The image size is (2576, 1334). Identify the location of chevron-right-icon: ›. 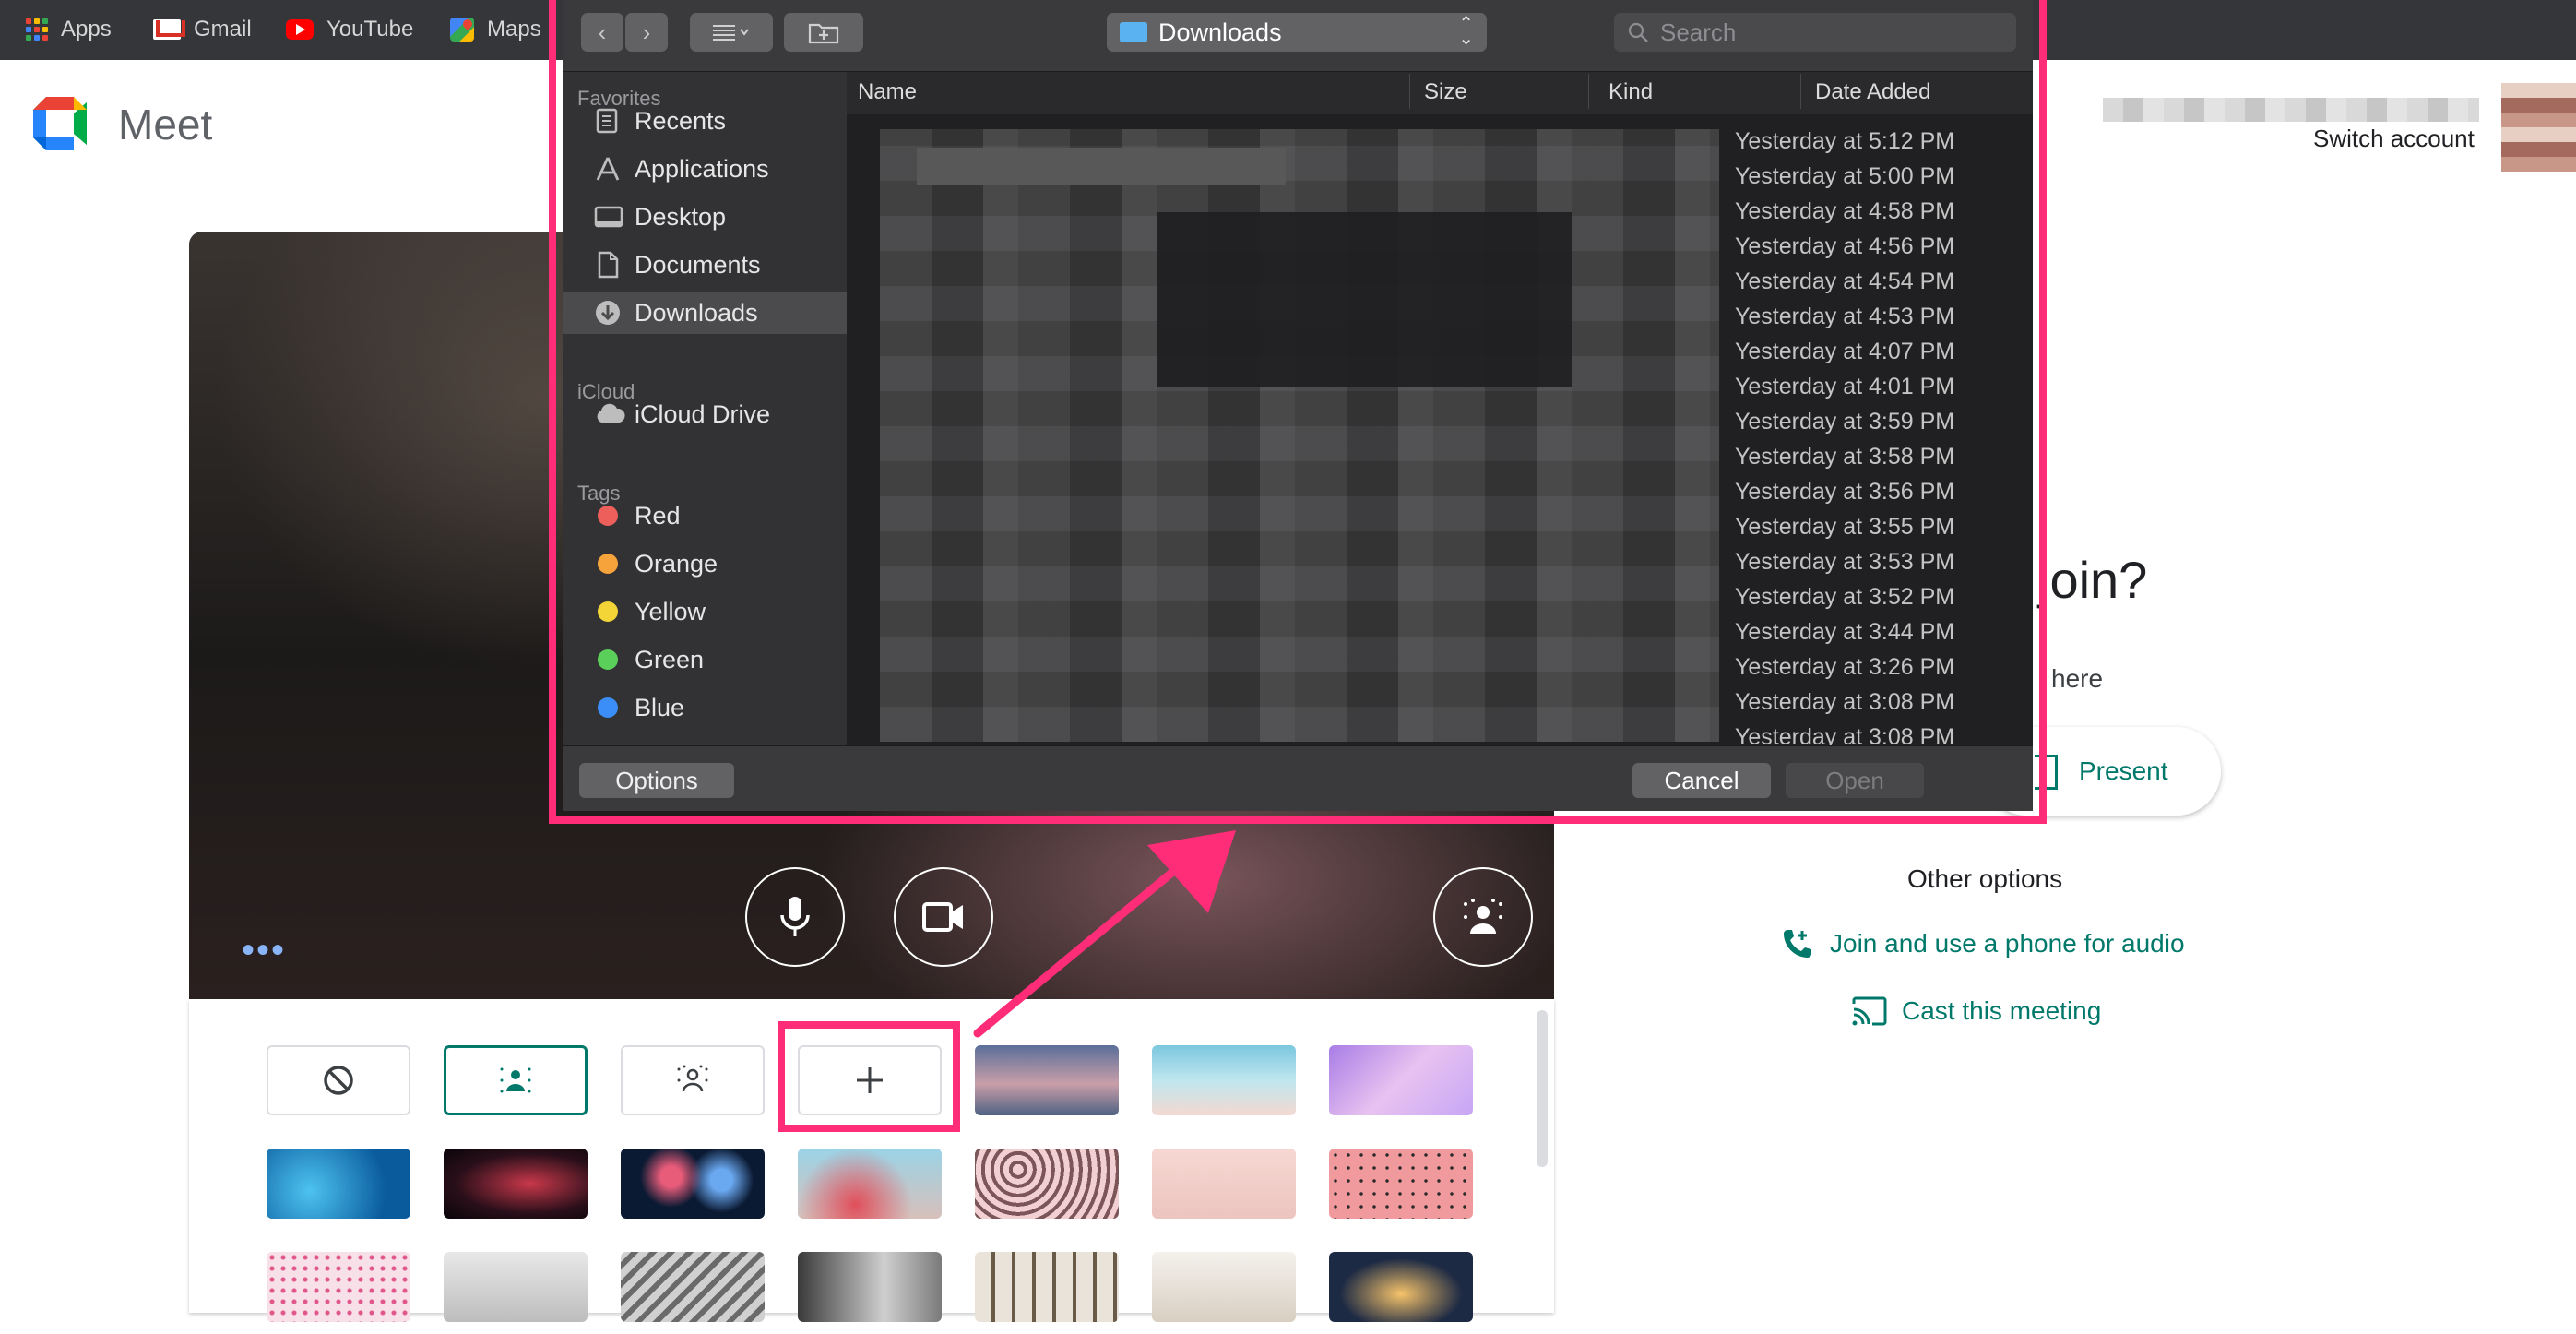
(646, 32).